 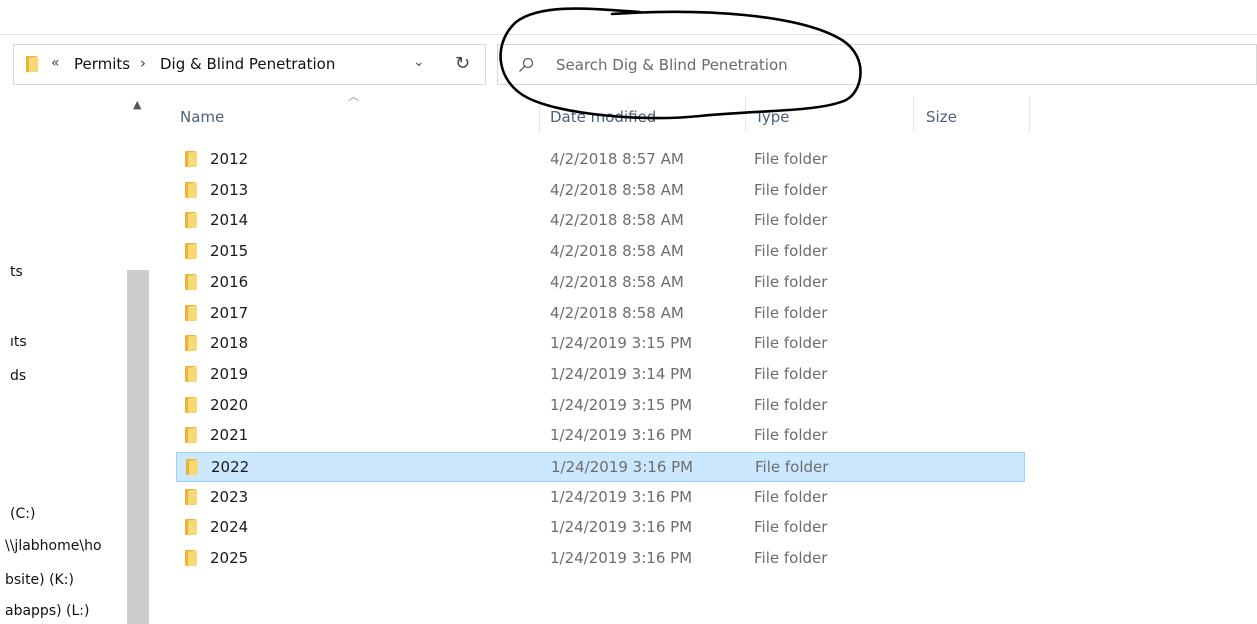 What do you see at coordinates (617, 159) in the screenshot?
I see `file-date-modified: 4/2/2018 8:57 AM` at bounding box center [617, 159].